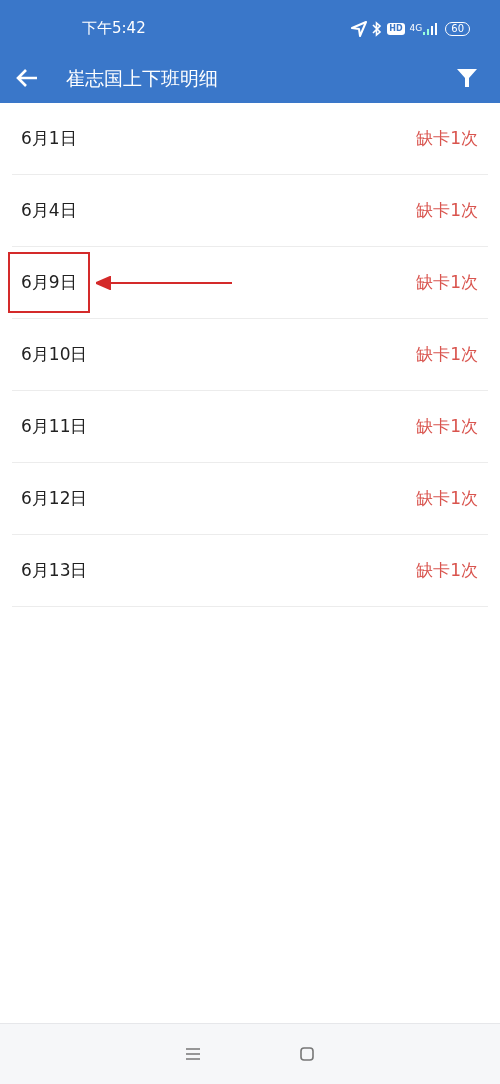 Image resolution: width=500 pixels, height=1084 pixels. Describe the element at coordinates (54, 570) in the screenshot. I see `date-label: 6月13日` at that location.